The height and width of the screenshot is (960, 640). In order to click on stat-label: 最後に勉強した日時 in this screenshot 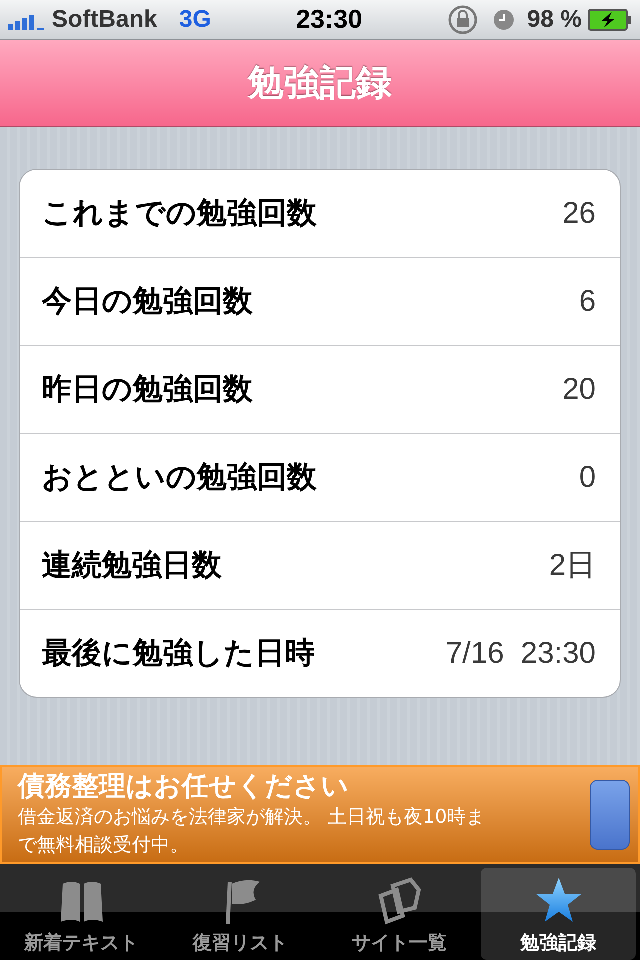, I will do `click(178, 654)`.